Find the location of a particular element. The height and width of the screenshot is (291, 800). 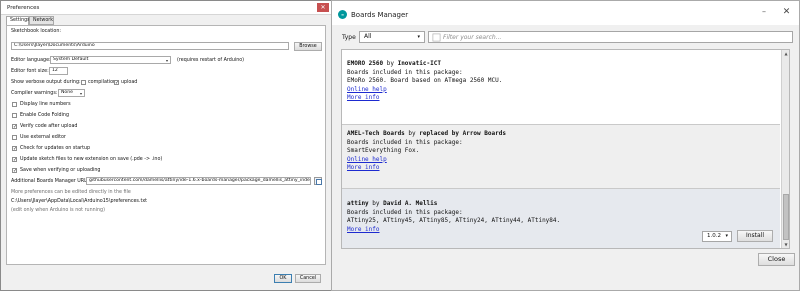

preferences-title: Preferences is located at coordinates (23, 8).